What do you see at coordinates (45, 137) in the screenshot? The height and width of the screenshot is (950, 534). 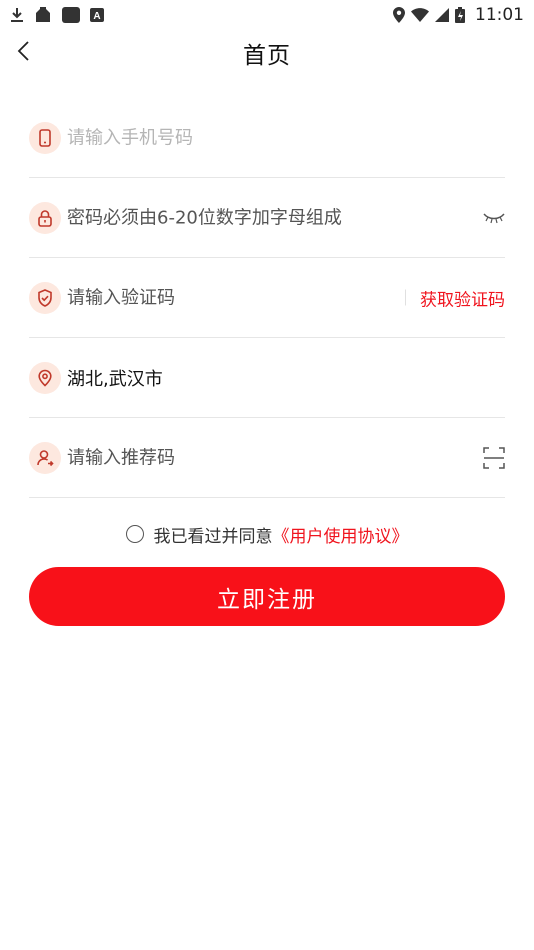 I see `phone-icon` at bounding box center [45, 137].